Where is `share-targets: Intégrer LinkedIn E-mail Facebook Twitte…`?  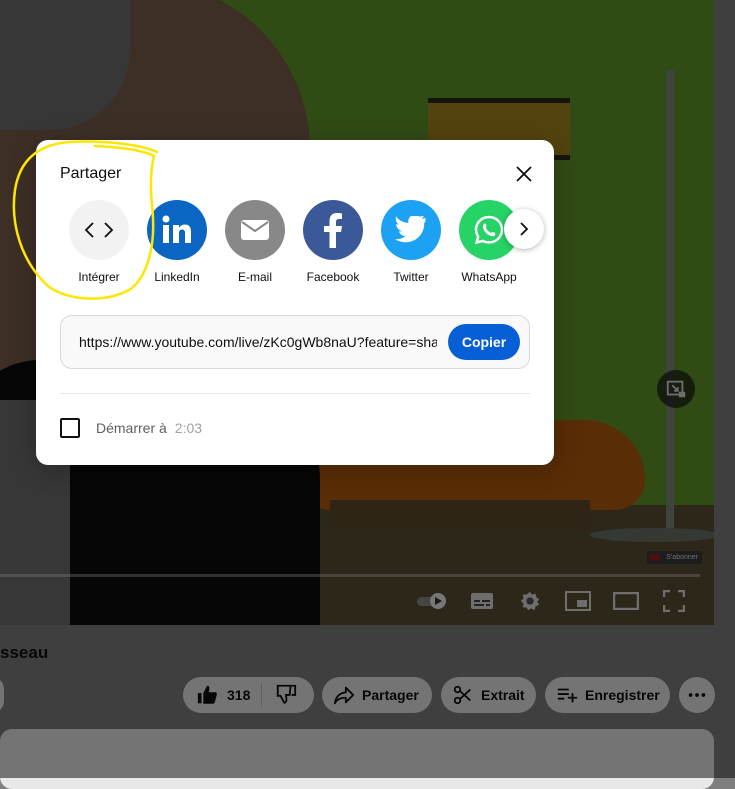 share-targets: Intégrer LinkedIn E-mail Facebook Twitte… is located at coordinates (295, 245).